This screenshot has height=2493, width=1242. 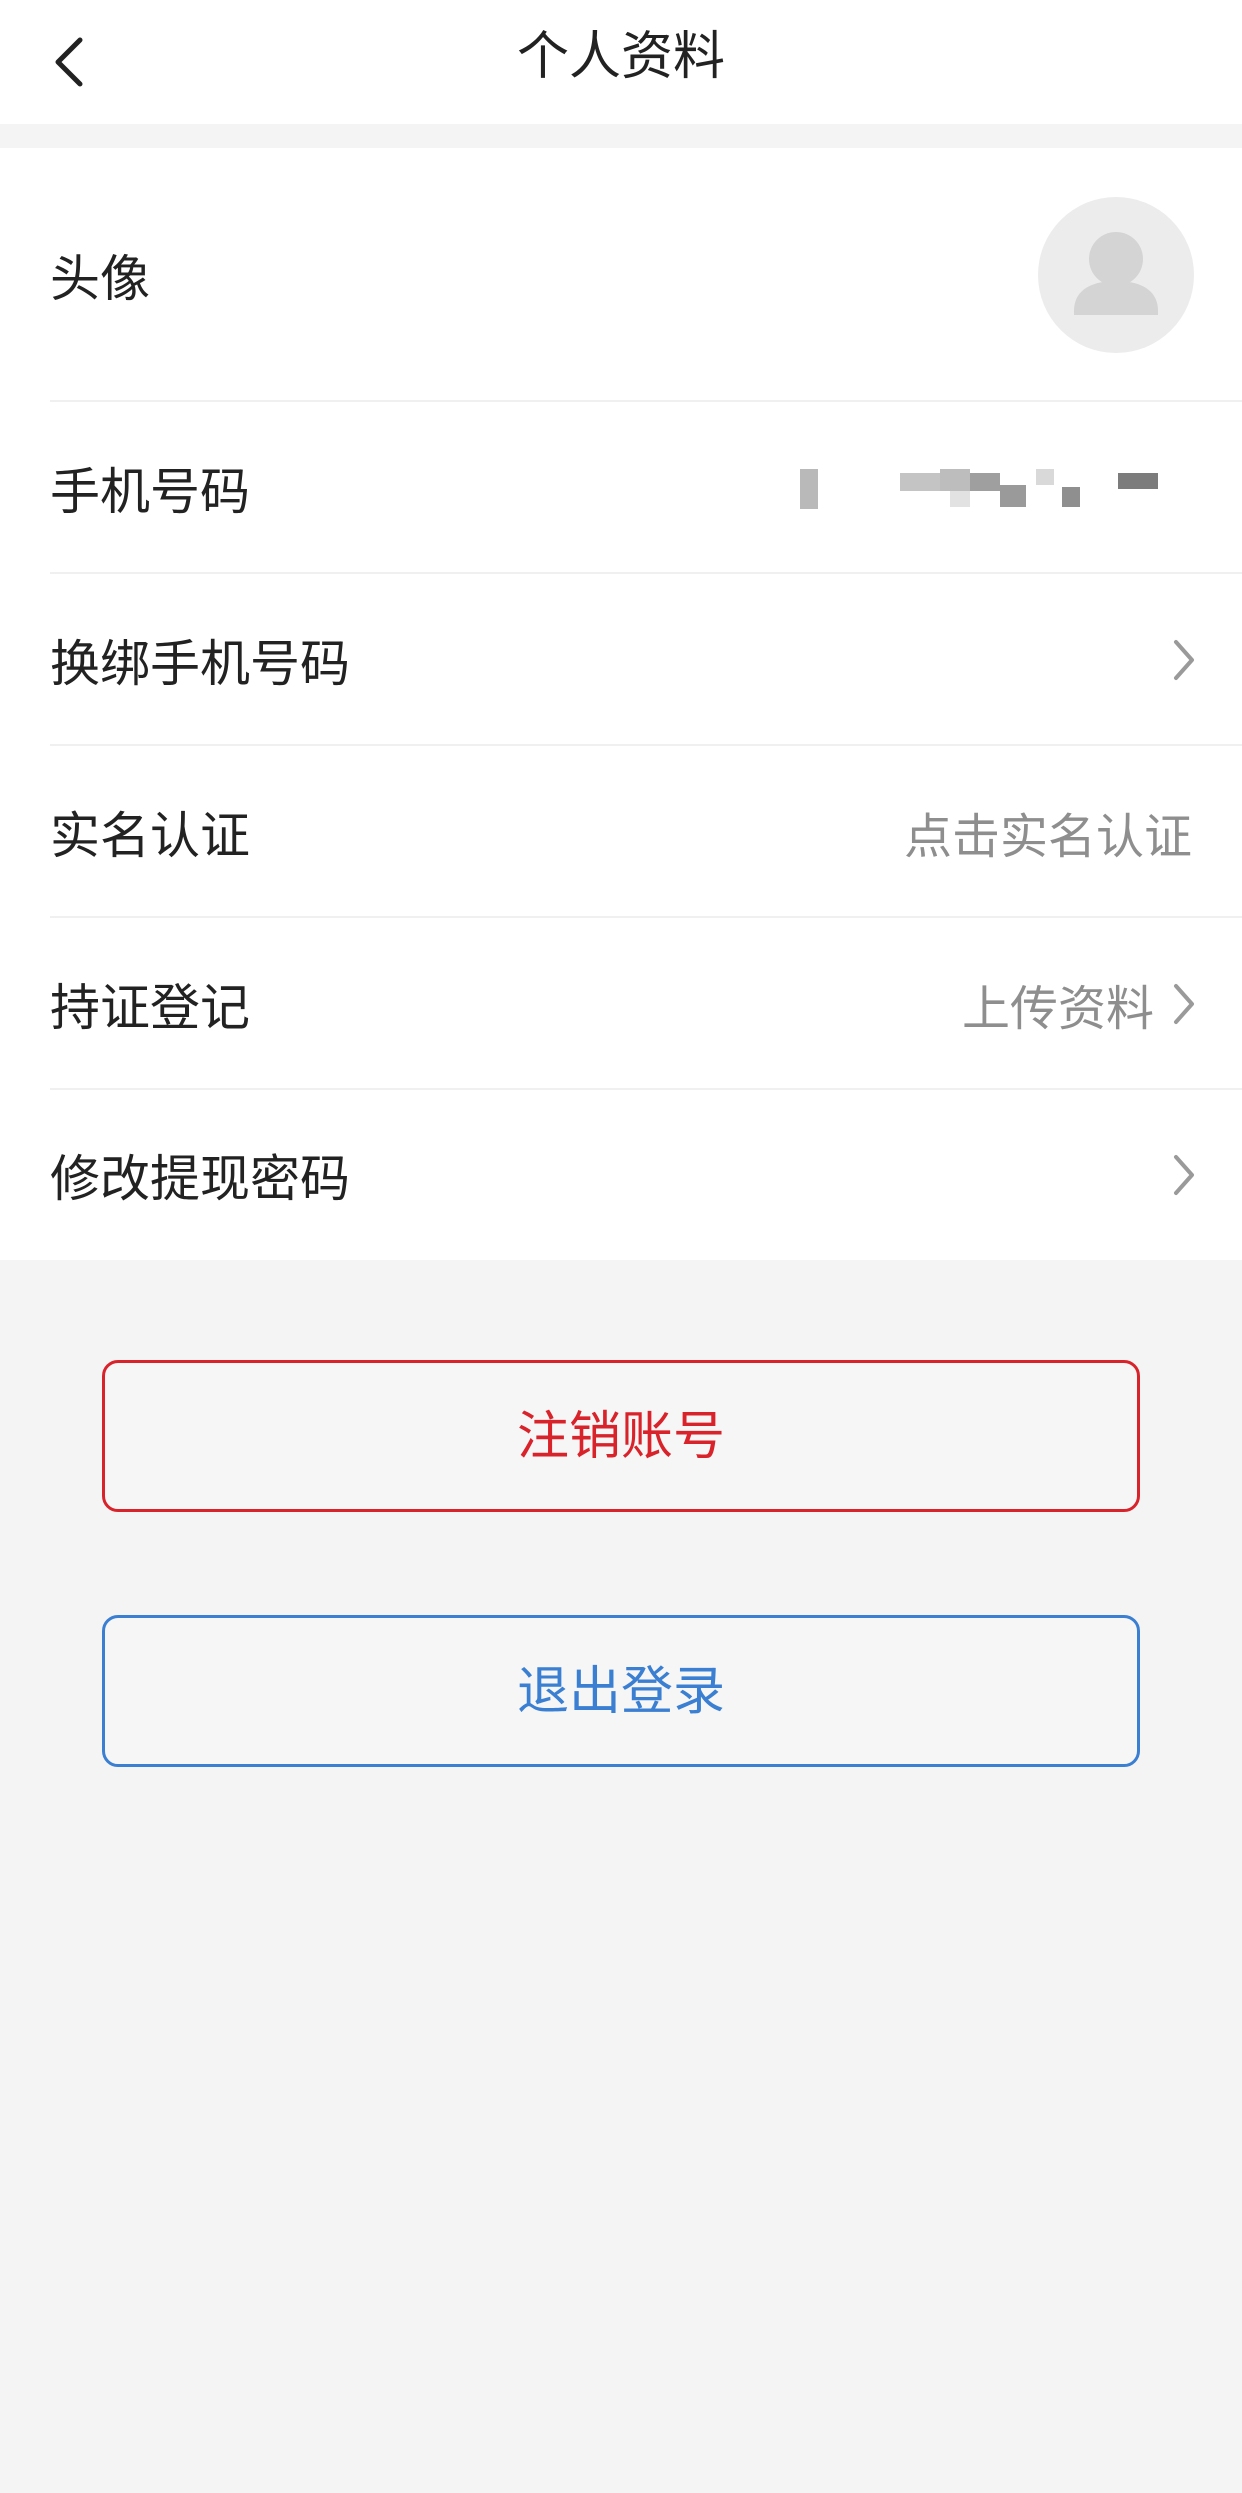 I want to click on user-placeholder-icon, so click(x=1116, y=273).